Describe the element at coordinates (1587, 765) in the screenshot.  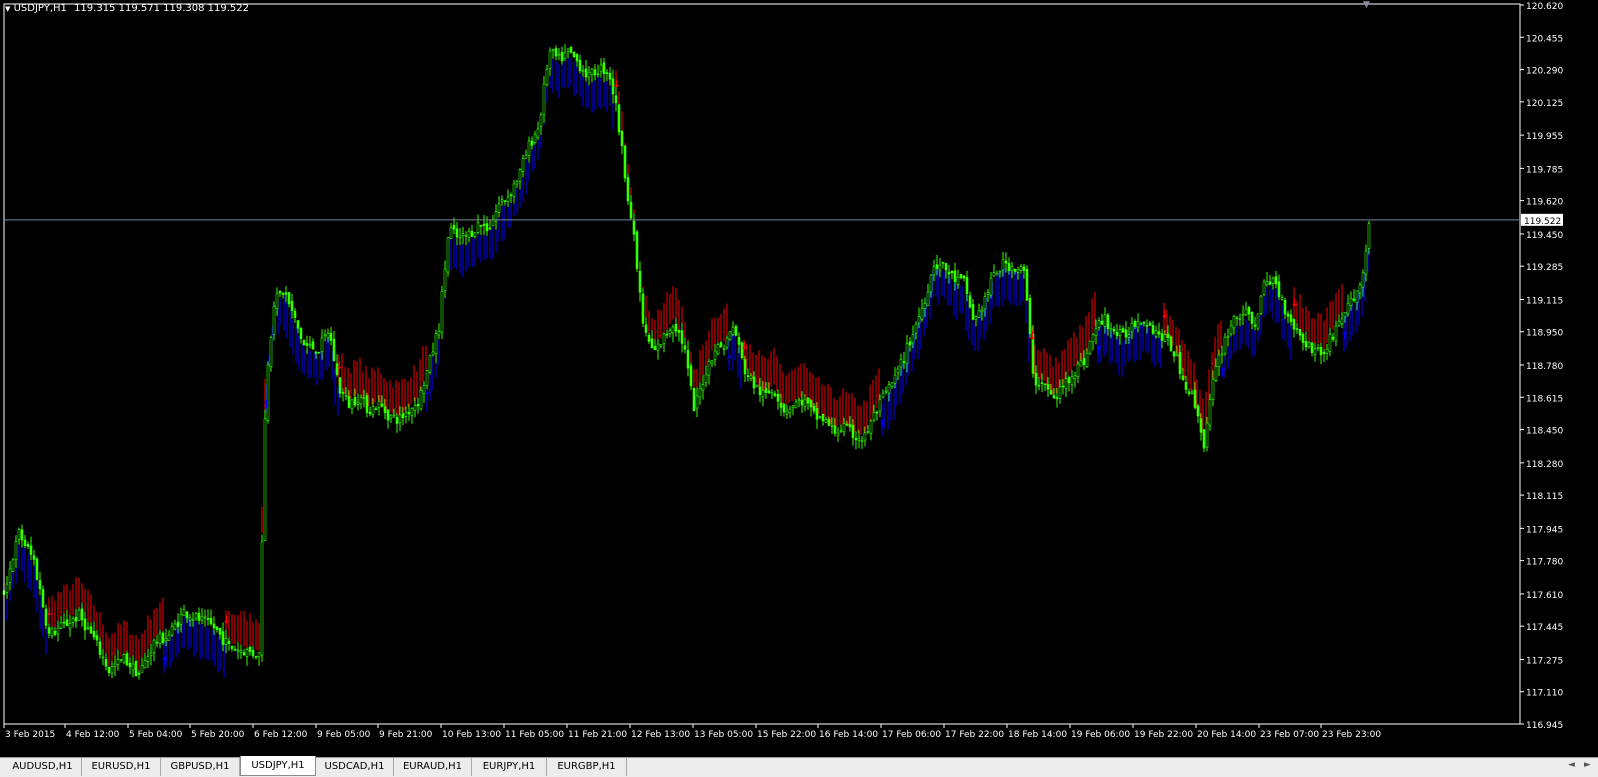
I see `triangle-right-icon: ►` at that location.